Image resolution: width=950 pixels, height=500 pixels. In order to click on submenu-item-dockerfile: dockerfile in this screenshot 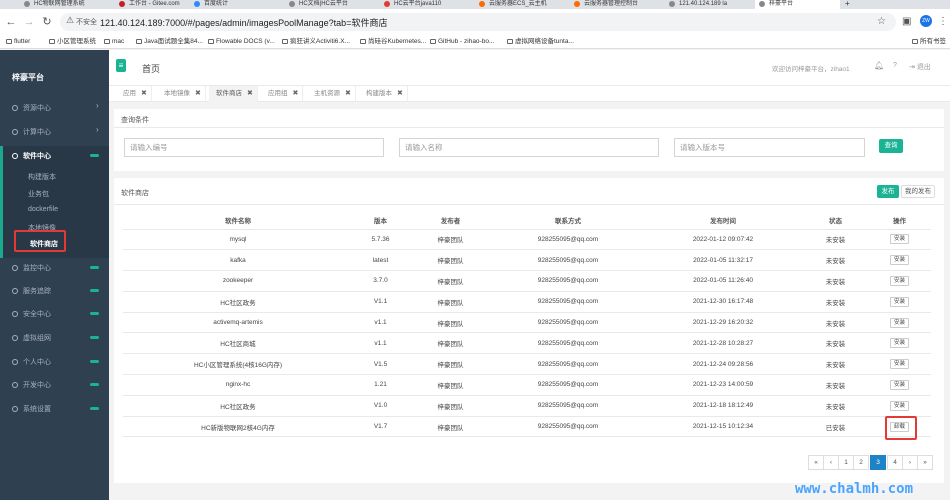, I will do `click(43, 209)`.